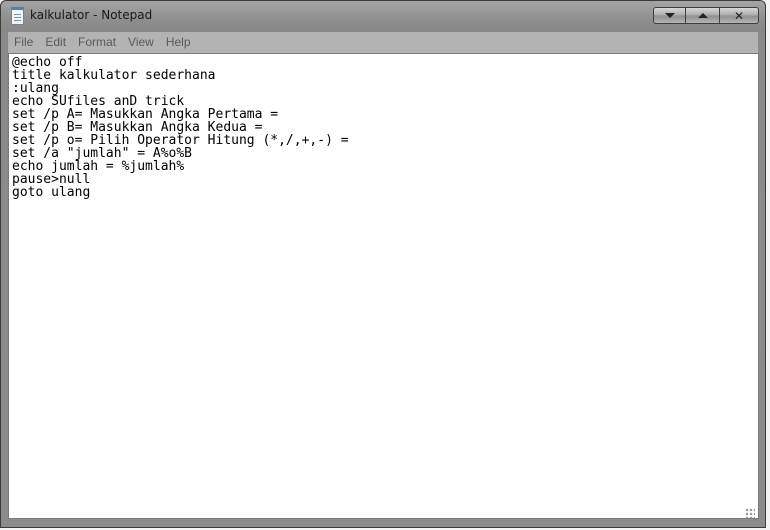  What do you see at coordinates (383, 42) in the screenshot?
I see `menu-bar: File Edit Format View Help` at bounding box center [383, 42].